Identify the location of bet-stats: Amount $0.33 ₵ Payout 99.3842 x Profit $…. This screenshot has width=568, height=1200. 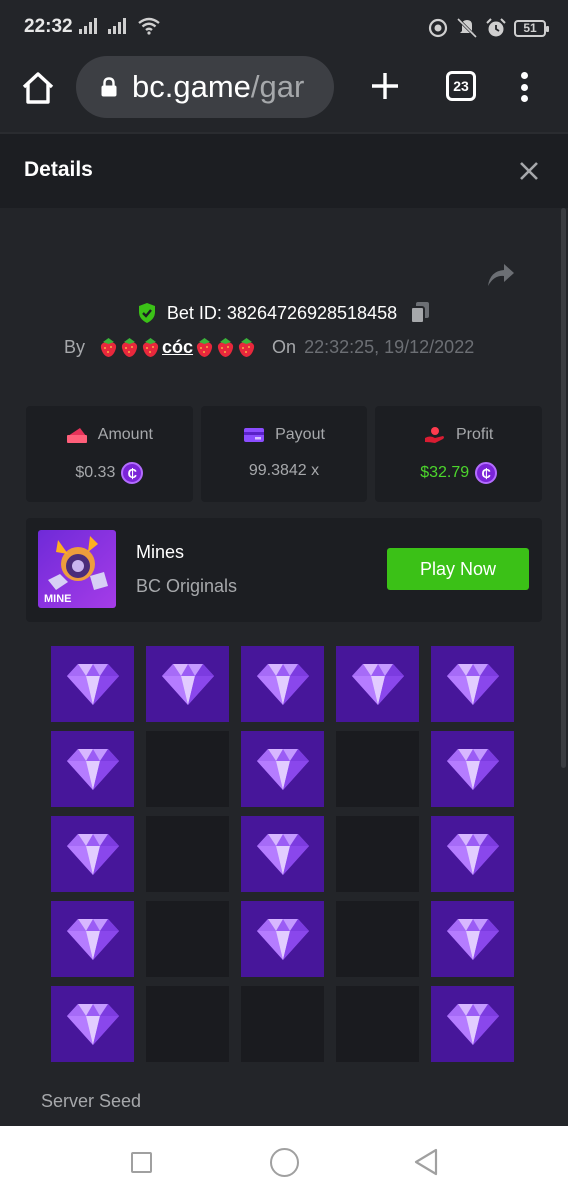
(284, 454).